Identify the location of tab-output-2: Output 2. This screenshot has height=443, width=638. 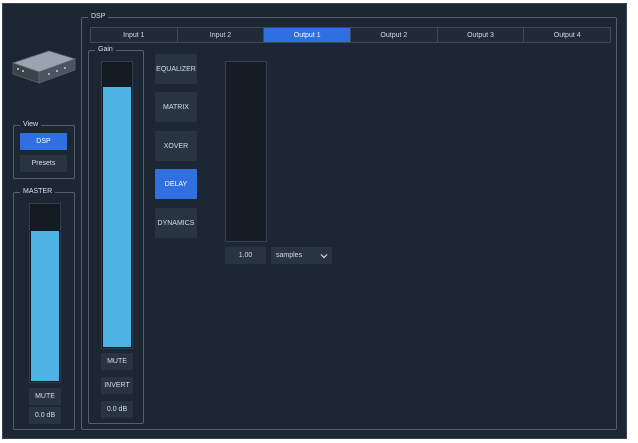
(394, 35).